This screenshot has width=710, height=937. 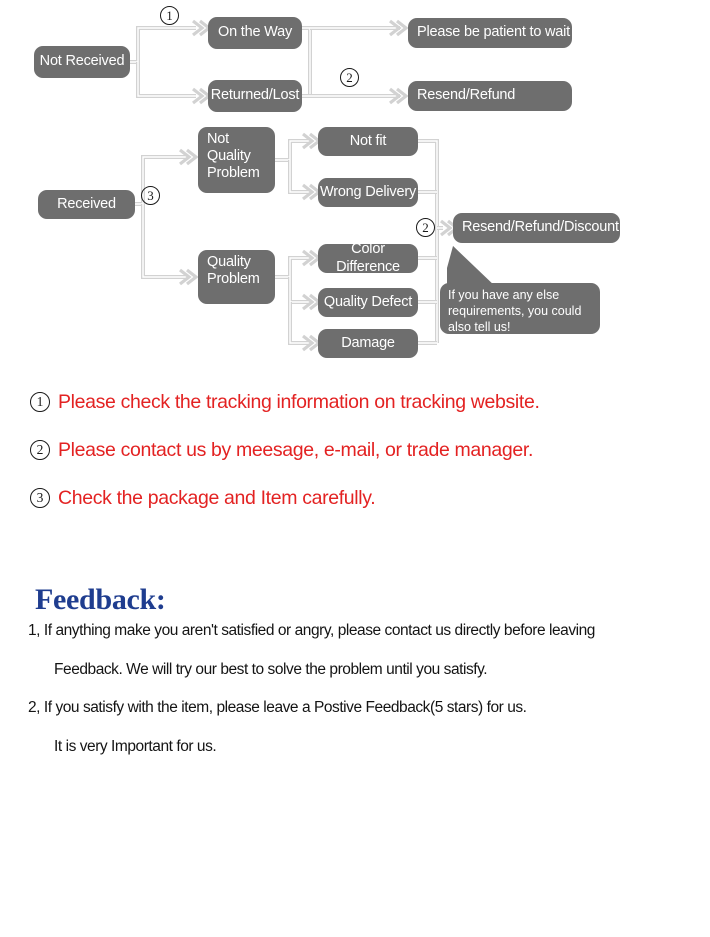 What do you see at coordinates (368, 258) in the screenshot?
I see `node-color-difference: Color Difference` at bounding box center [368, 258].